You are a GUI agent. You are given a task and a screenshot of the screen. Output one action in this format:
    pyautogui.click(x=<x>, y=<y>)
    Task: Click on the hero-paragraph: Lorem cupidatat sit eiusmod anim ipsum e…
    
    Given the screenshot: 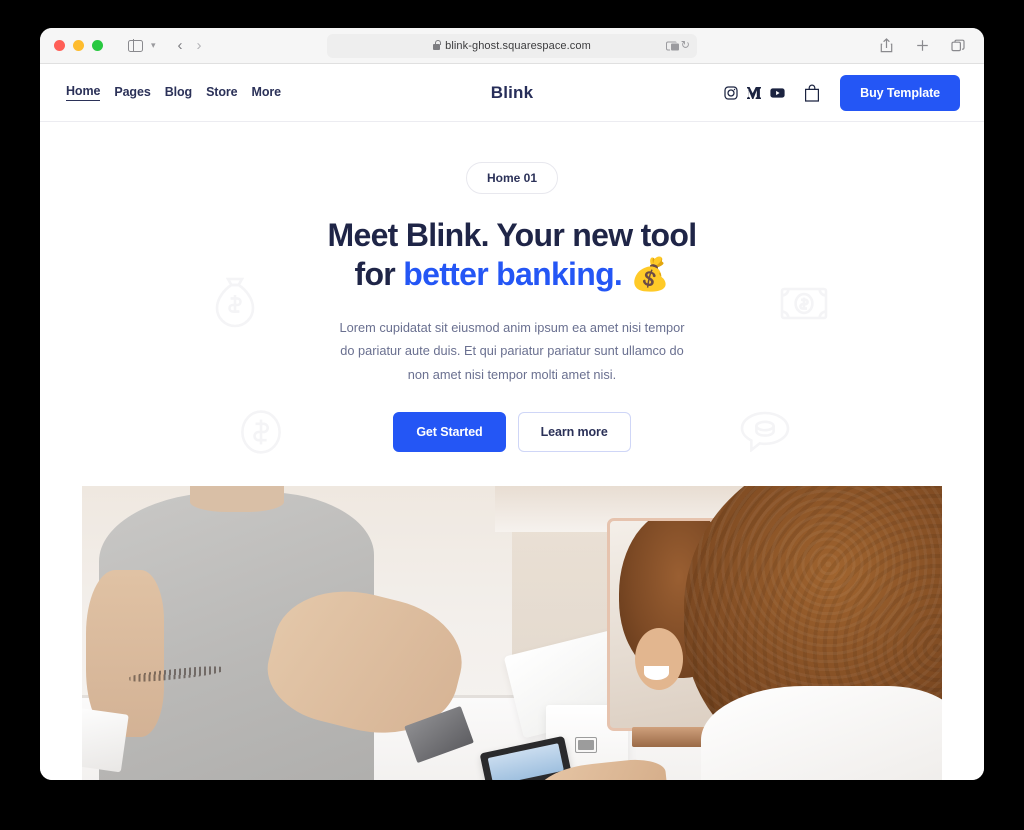 What is the action you would take?
    pyautogui.click(x=512, y=351)
    